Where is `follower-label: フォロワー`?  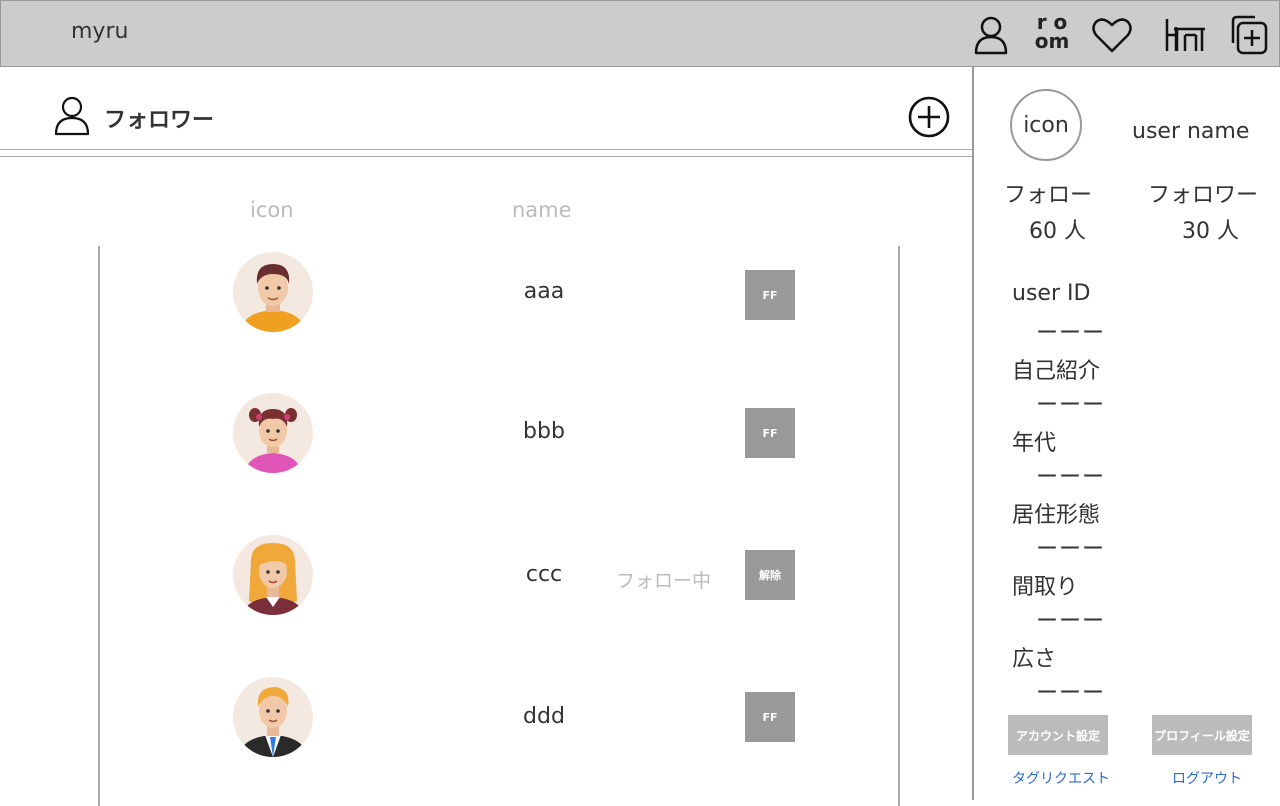 follower-label: フォロワー is located at coordinates (1203, 193).